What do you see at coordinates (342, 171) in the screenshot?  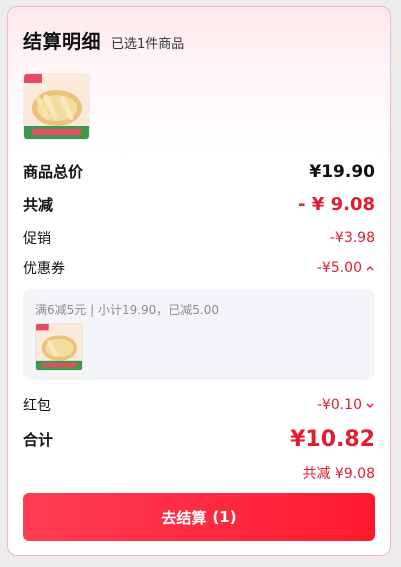 I see `goods-total-value: ¥19.90` at bounding box center [342, 171].